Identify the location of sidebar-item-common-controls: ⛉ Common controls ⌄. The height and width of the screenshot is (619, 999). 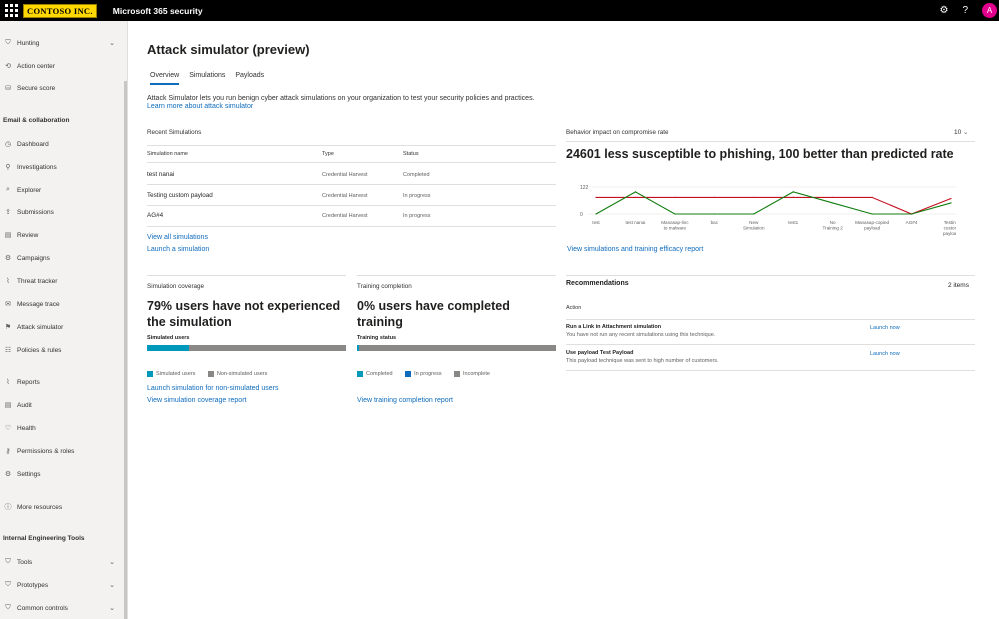
(62, 608).